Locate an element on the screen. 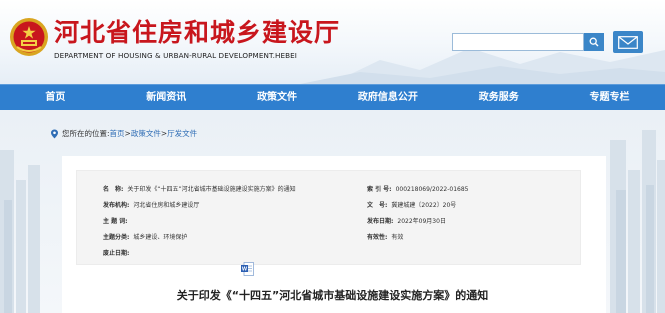 The height and width of the screenshot is (313, 665). nav-item-services: 政务服务 is located at coordinates (498, 98).